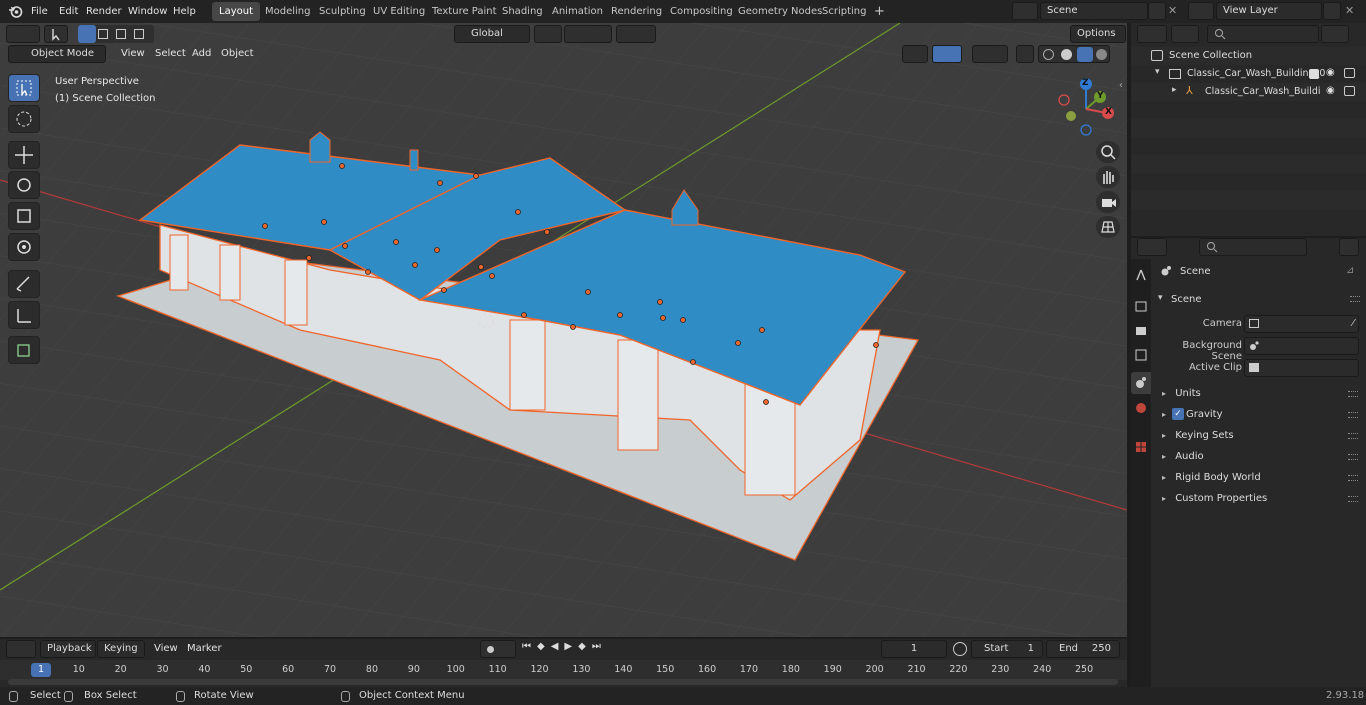 The width and height of the screenshot is (1366, 705). I want to click on tool-move-icon, so click(24, 155).